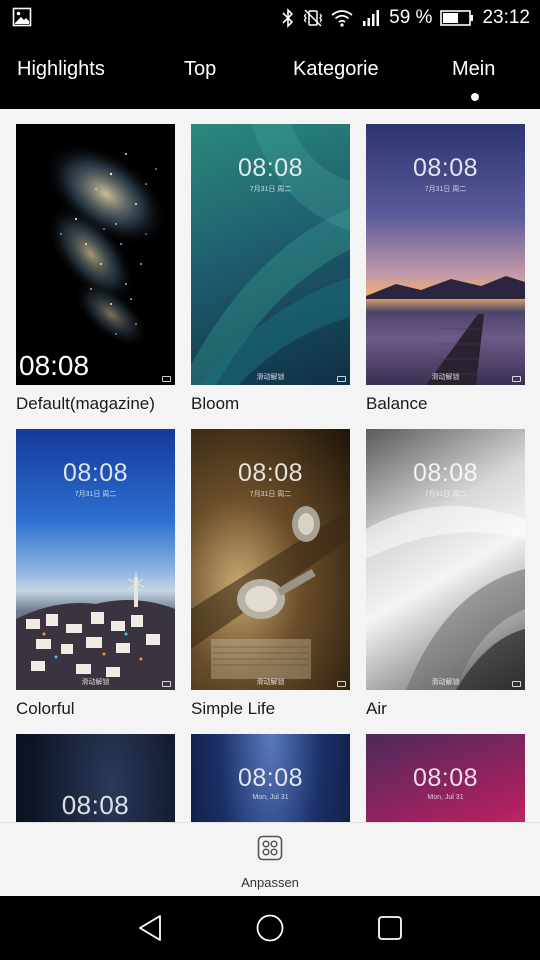  I want to click on home-icon, so click(270, 928).